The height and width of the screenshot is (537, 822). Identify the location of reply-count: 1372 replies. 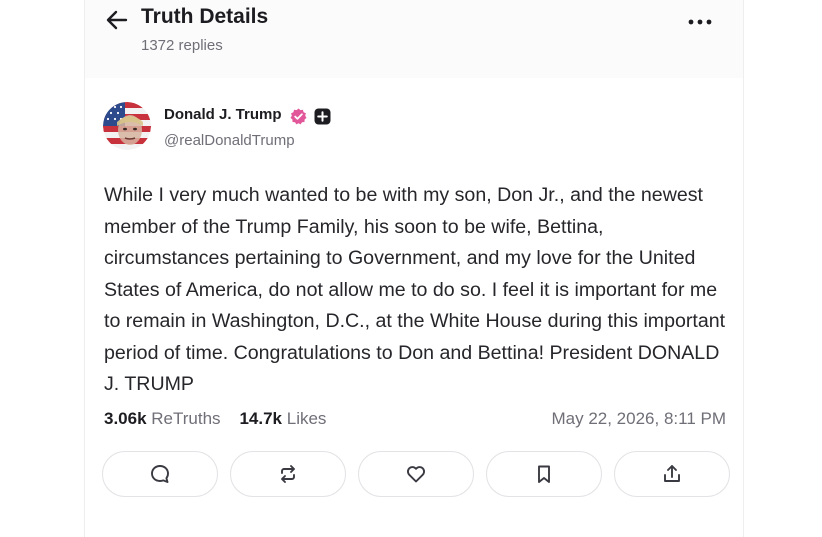
(182, 45).